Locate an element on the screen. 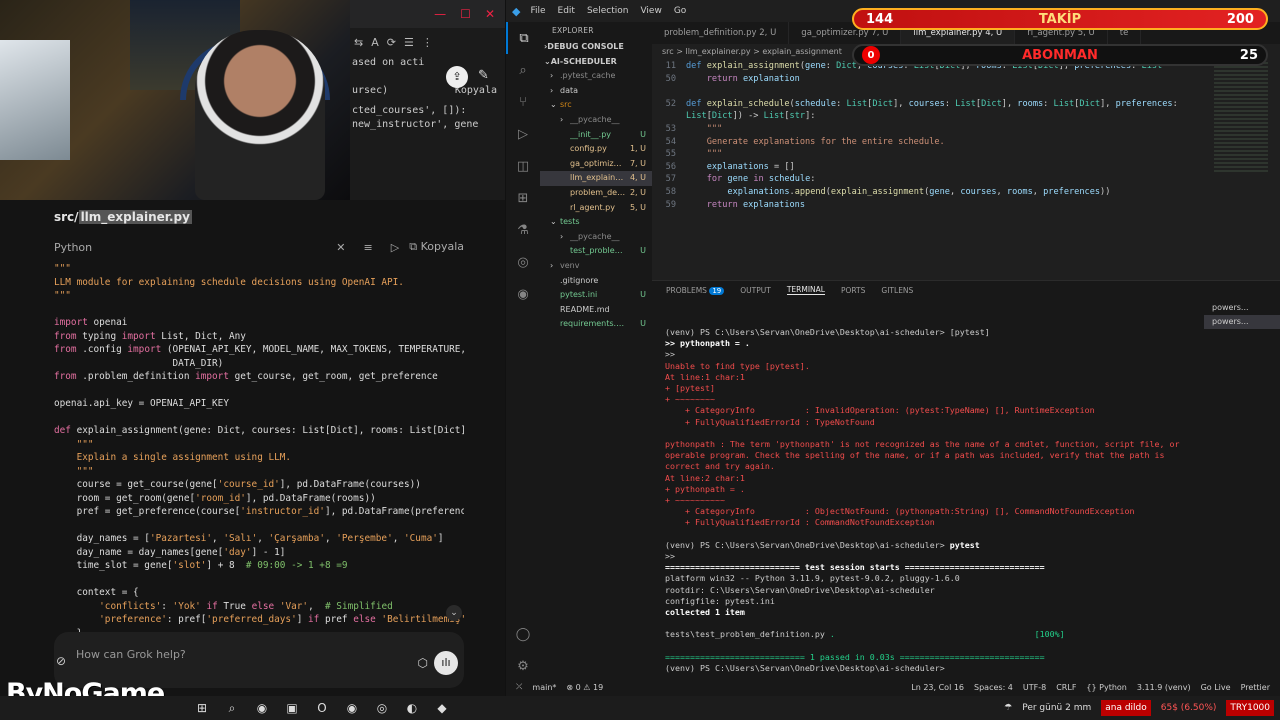 The width and height of the screenshot is (1280, 720). file-tree-item: › data is located at coordinates (596, 91).